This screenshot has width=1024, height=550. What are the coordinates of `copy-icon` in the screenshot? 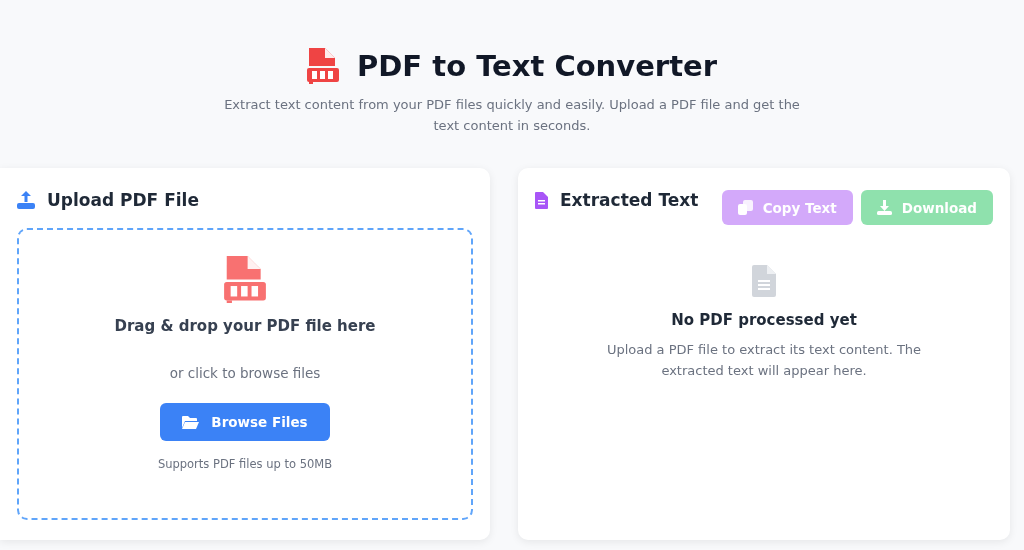 It's located at (745, 207).